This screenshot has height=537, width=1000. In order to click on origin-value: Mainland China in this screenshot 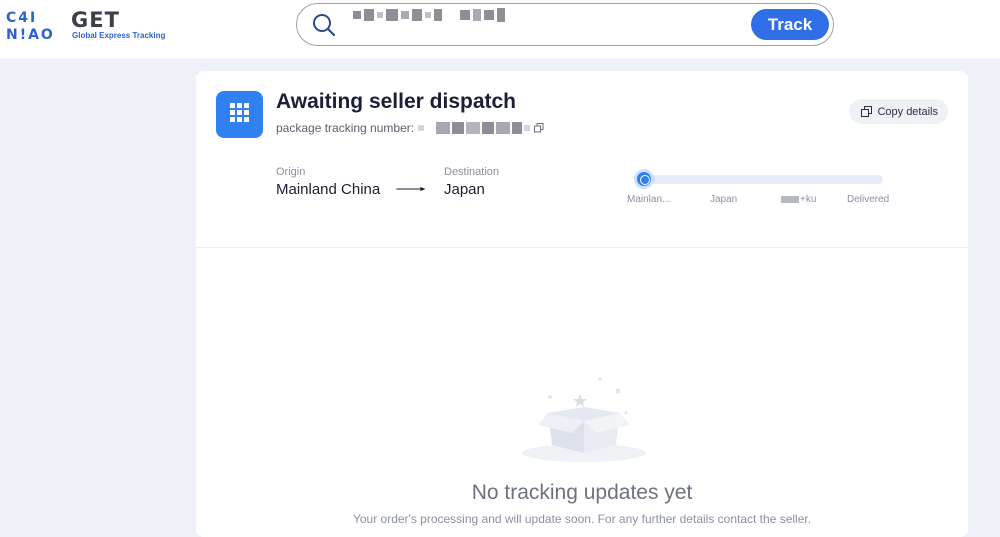, I will do `click(328, 189)`.